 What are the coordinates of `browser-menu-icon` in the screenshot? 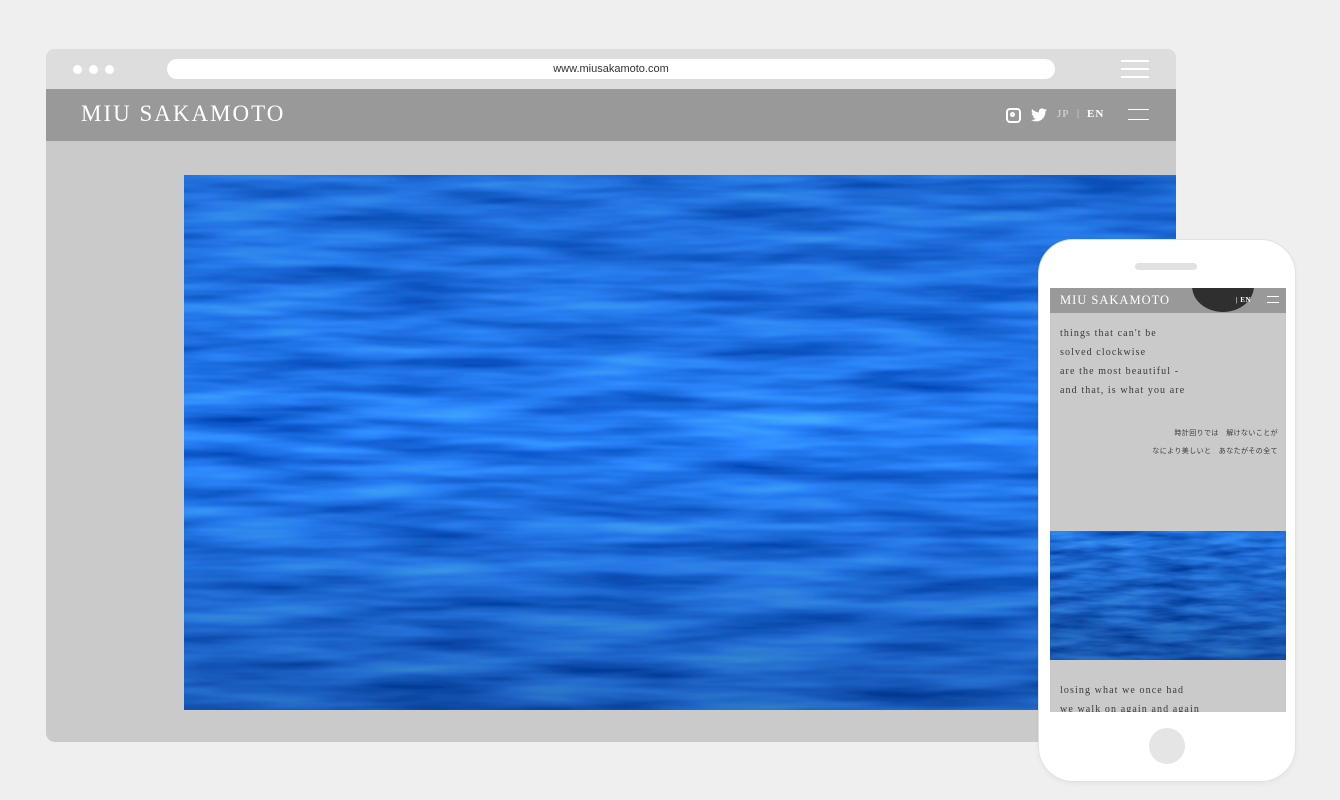 It's located at (1135, 69).